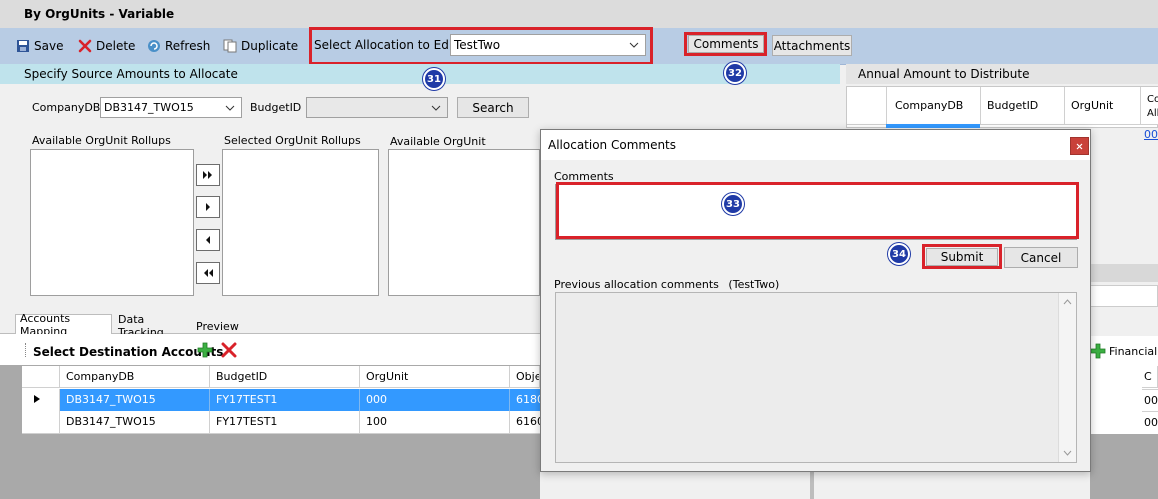 The height and width of the screenshot is (499, 1158). What do you see at coordinates (276, 107) in the screenshot?
I see `budget-label: BudgetID` at bounding box center [276, 107].